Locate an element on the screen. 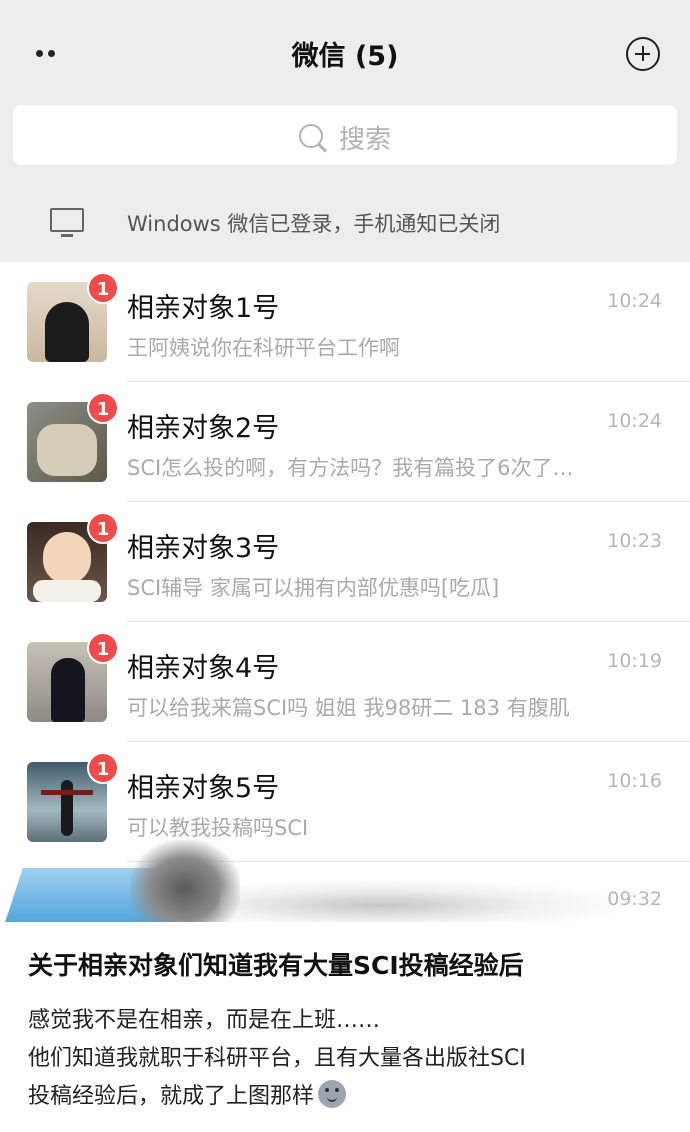  post-line: 他们知道我就职于科研平台，且有大量各出版社SCI is located at coordinates (277, 1058).